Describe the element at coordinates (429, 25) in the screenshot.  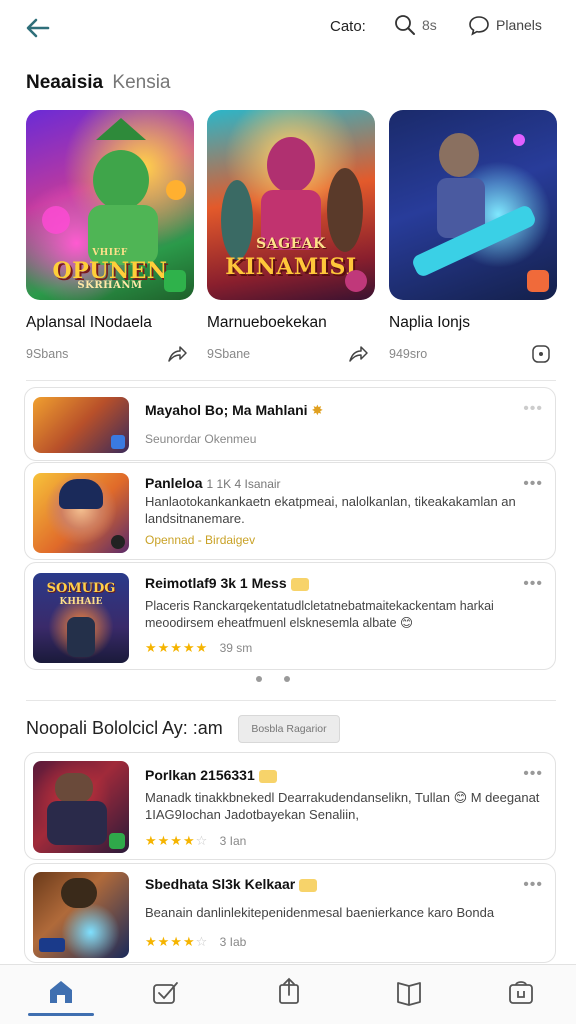
I see `search-label: 8s` at that location.